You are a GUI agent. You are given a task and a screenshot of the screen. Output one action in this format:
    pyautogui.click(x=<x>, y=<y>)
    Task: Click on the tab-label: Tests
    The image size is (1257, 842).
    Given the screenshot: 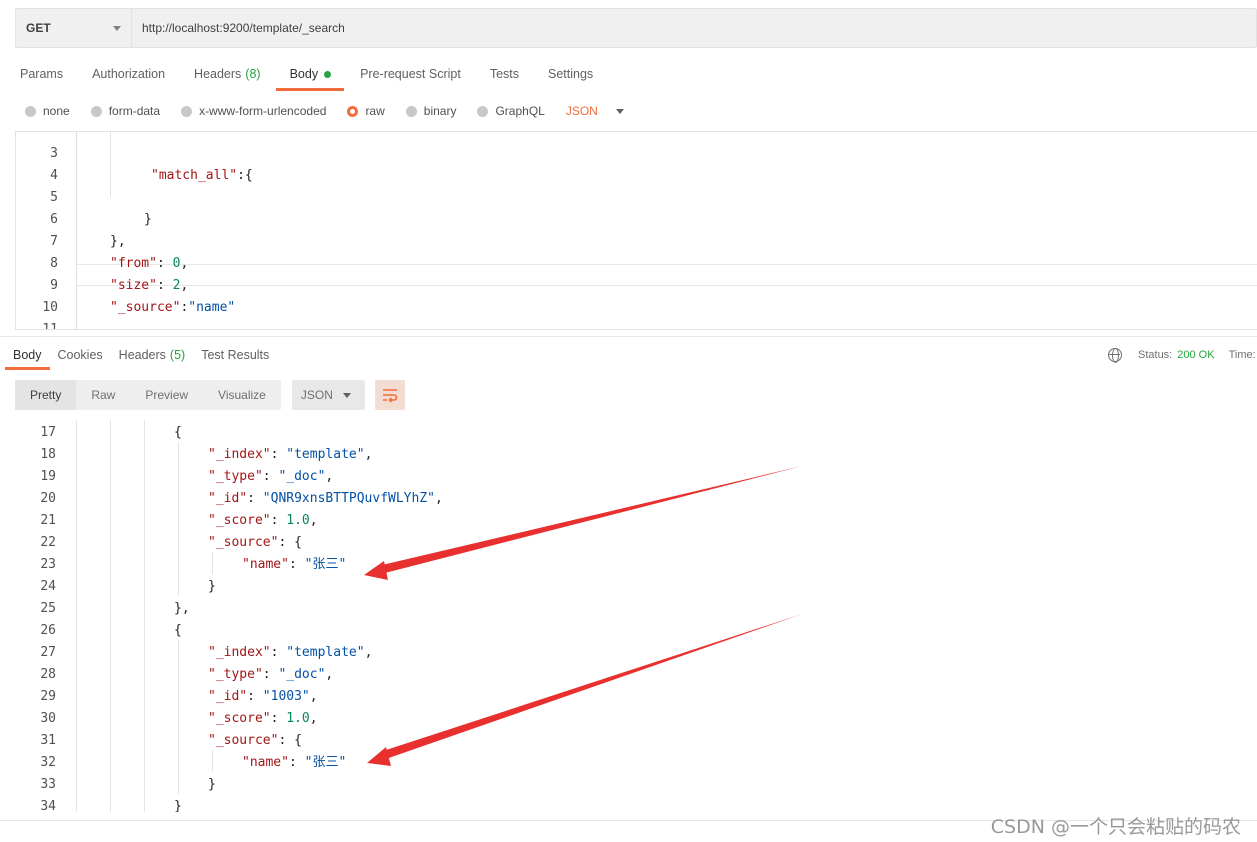 What is the action you would take?
    pyautogui.click(x=504, y=74)
    